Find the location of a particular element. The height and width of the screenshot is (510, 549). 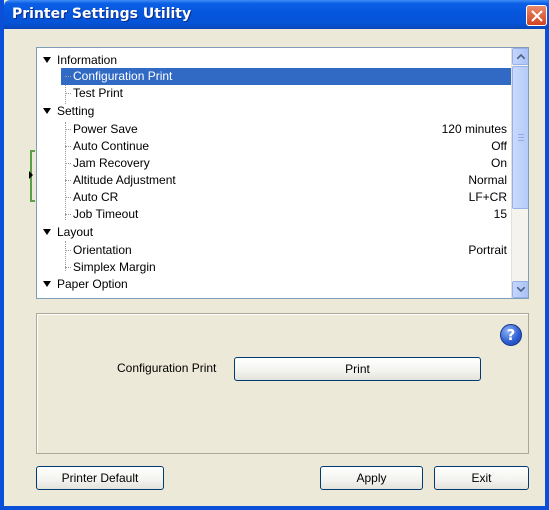

chevron-up-icon is located at coordinates (521, 56).